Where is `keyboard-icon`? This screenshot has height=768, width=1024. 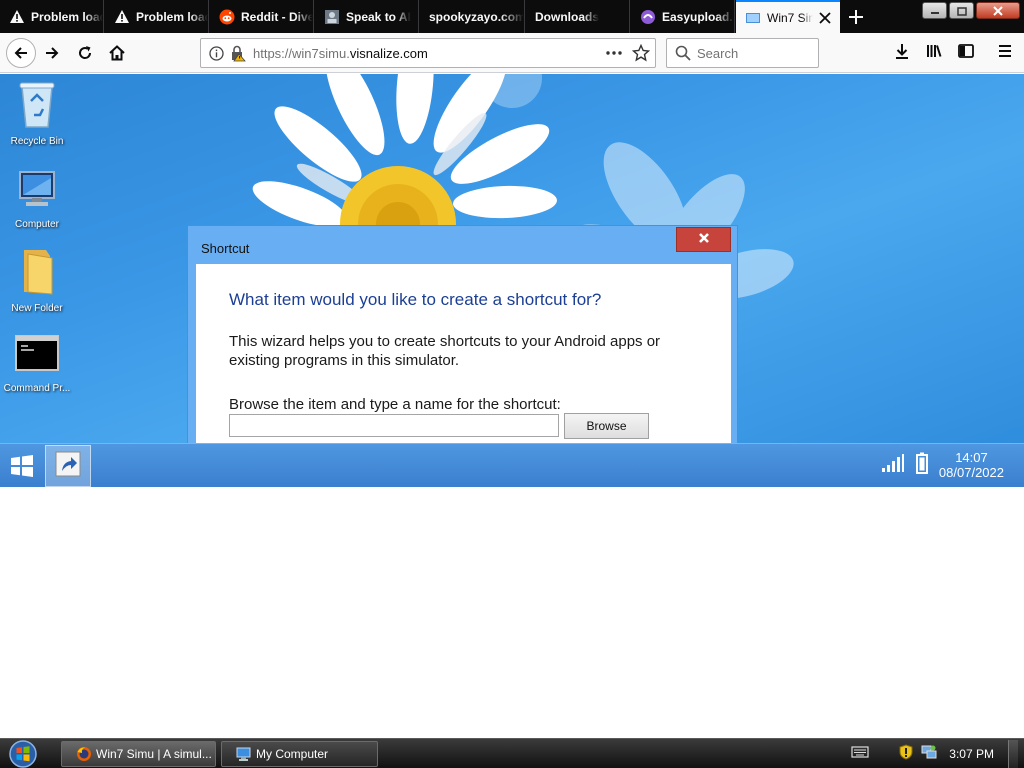
keyboard-icon is located at coordinates (860, 754).